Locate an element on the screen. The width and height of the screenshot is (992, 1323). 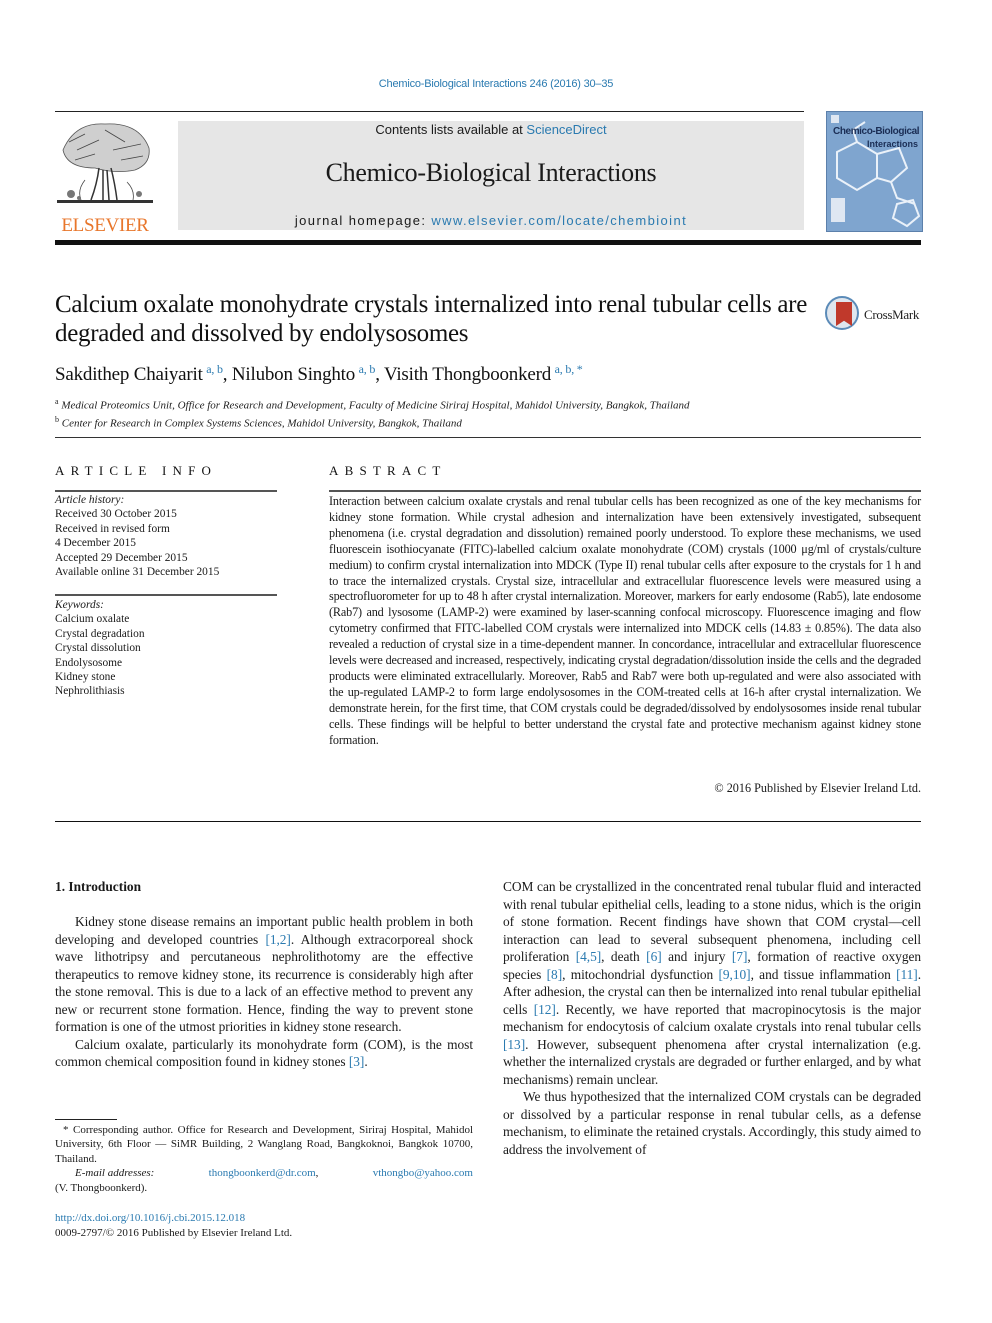
email-link: vthongbo@yahoo.com is located at coordinates (423, 1173).